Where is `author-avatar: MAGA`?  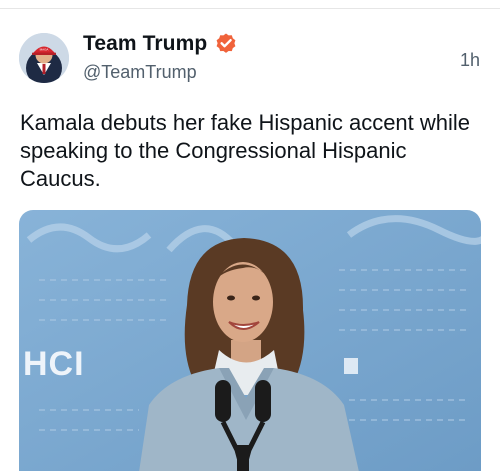 author-avatar: MAGA is located at coordinates (44, 58).